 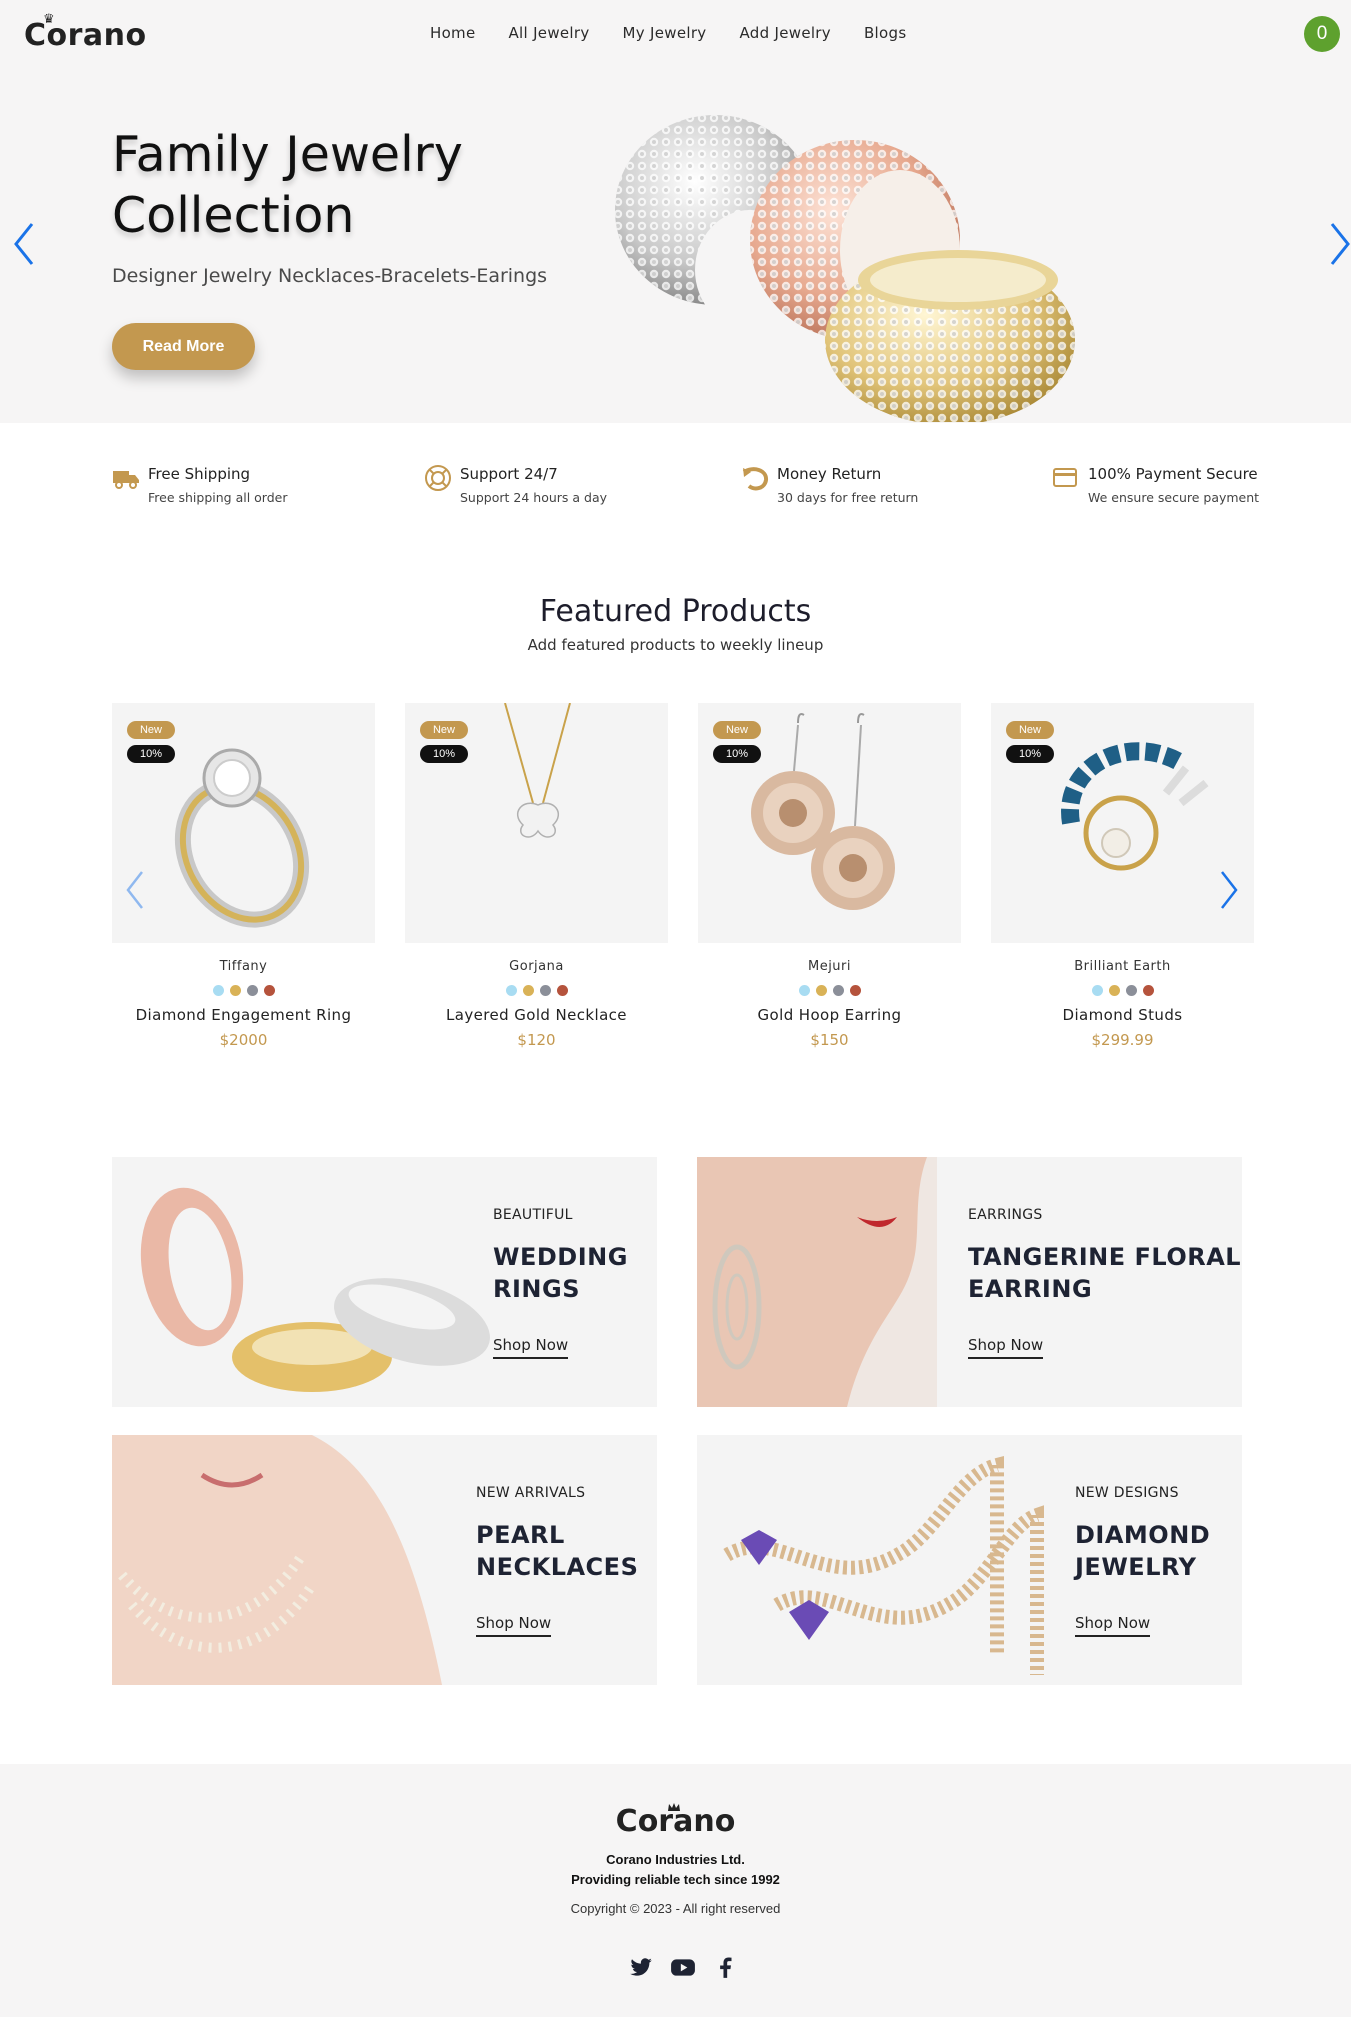 I want to click on banner-eyebrow: BEAUTIFUL, so click(x=533, y=1215).